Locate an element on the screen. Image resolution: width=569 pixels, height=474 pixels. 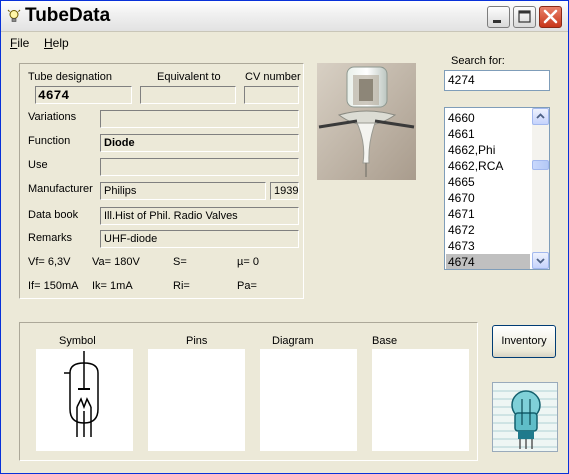
close-icon is located at coordinates (550, 16).